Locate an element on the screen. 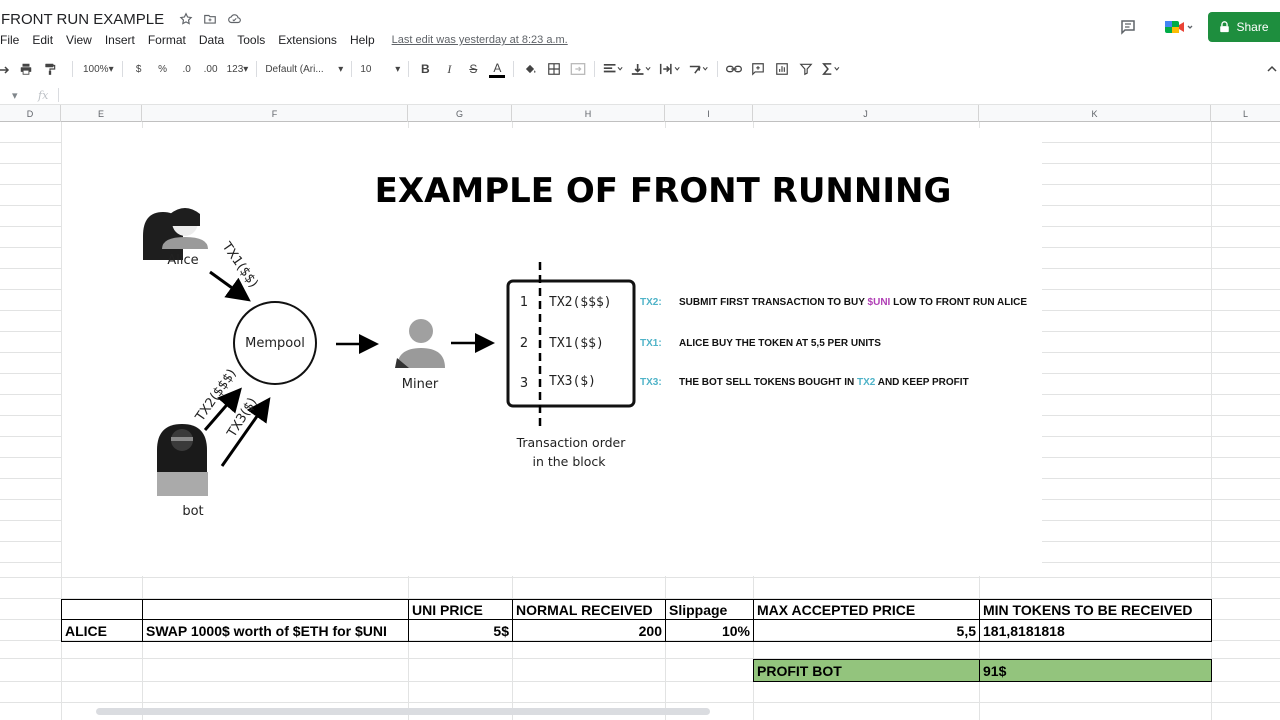  column-header-h: H is located at coordinates (588, 113).